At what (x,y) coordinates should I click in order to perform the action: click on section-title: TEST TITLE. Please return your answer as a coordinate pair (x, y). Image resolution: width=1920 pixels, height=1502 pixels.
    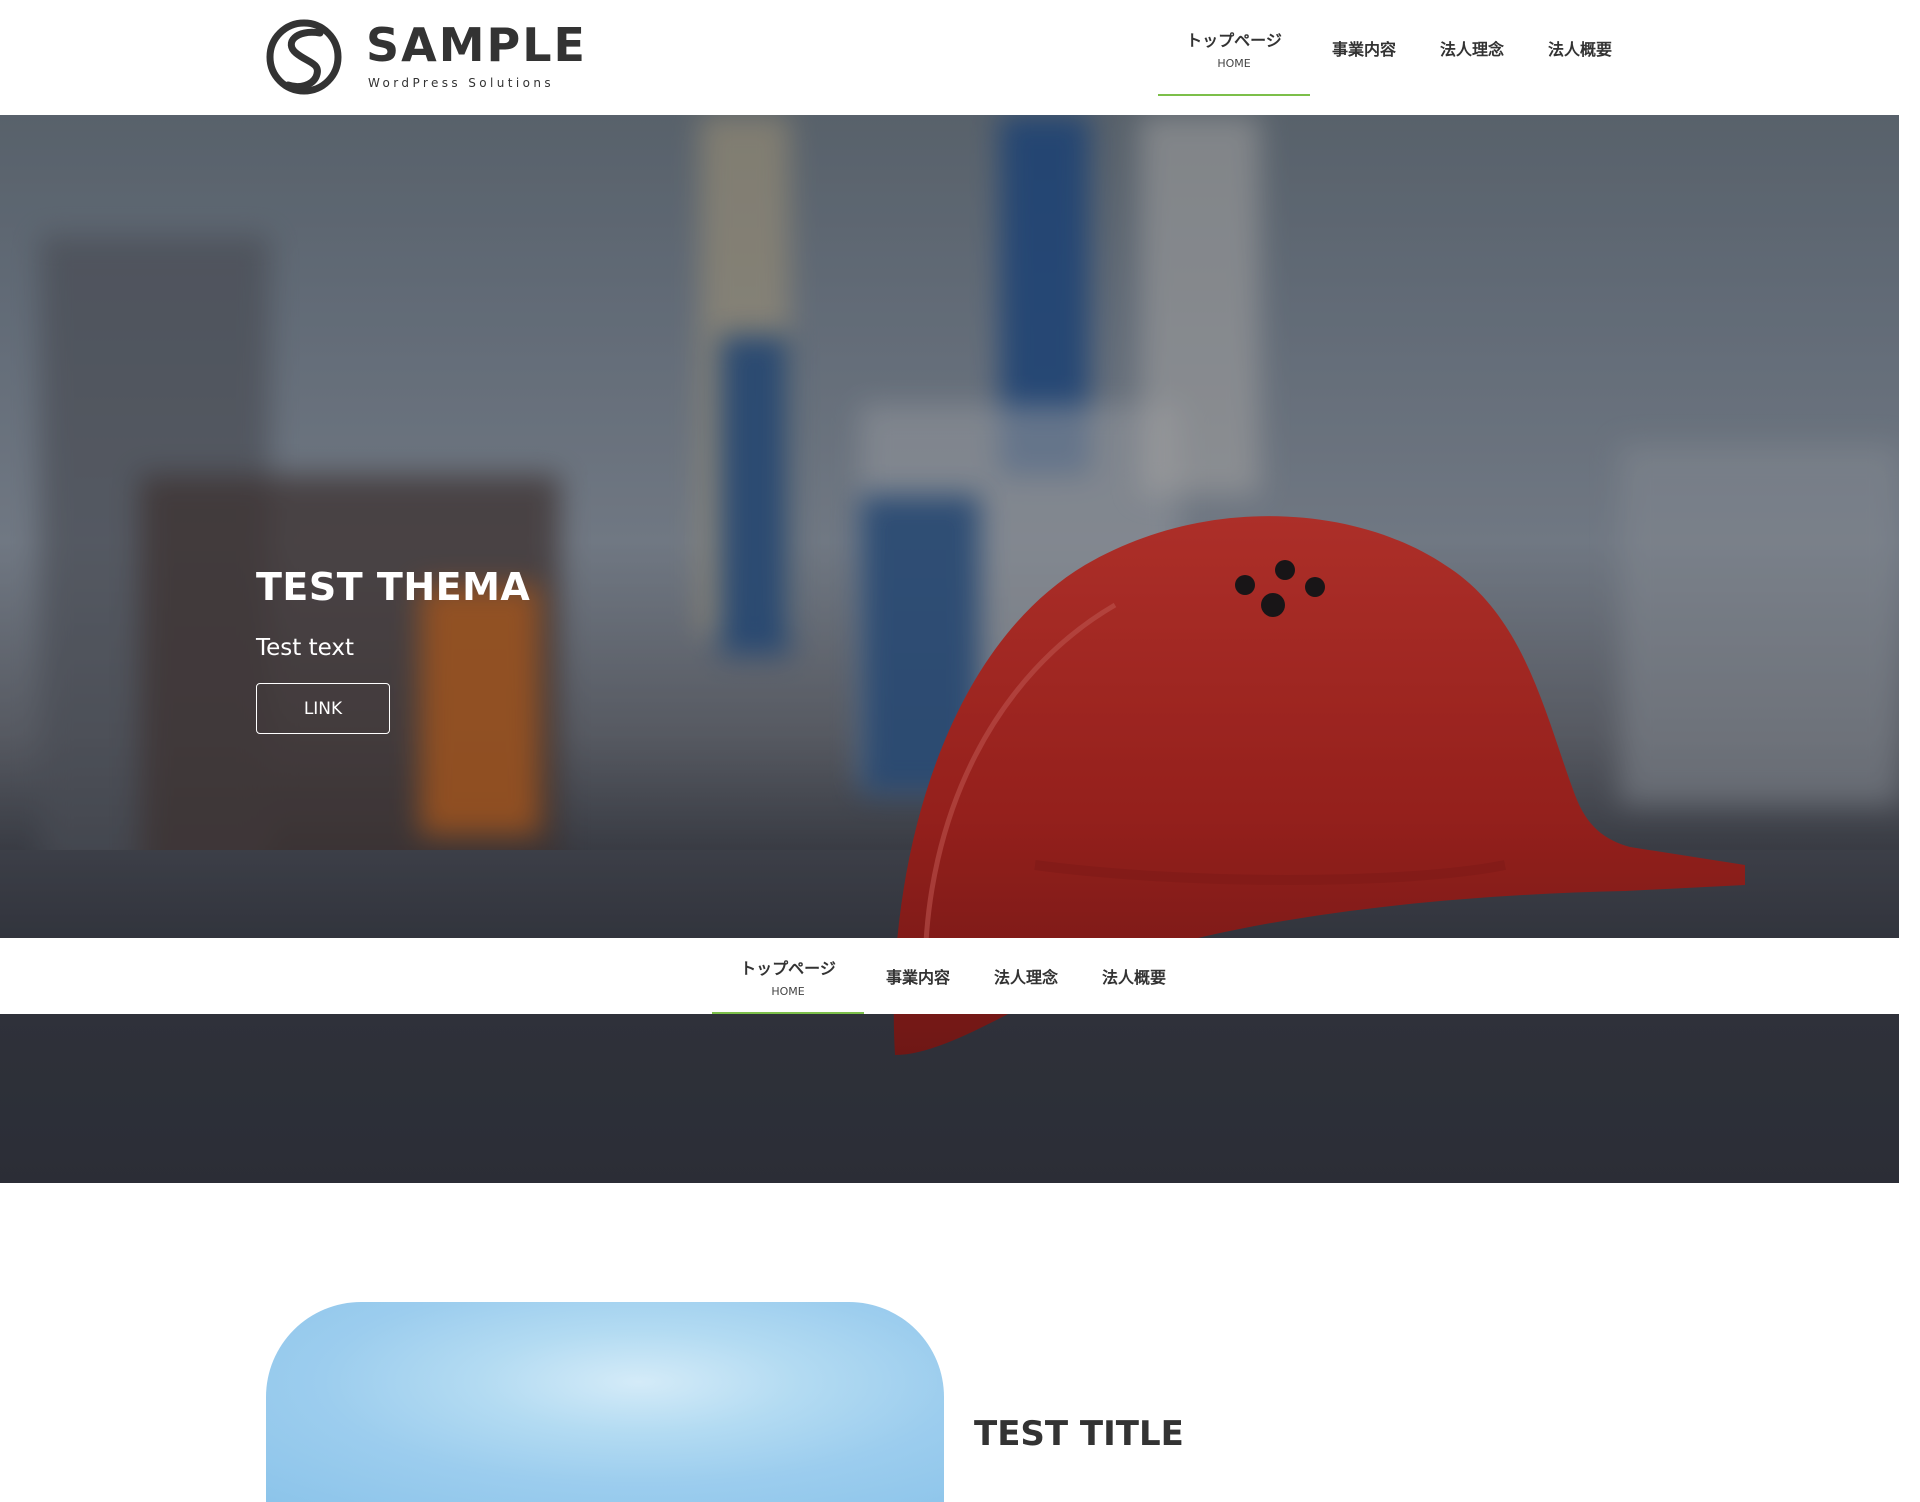
    Looking at the image, I should click on (1079, 1434).